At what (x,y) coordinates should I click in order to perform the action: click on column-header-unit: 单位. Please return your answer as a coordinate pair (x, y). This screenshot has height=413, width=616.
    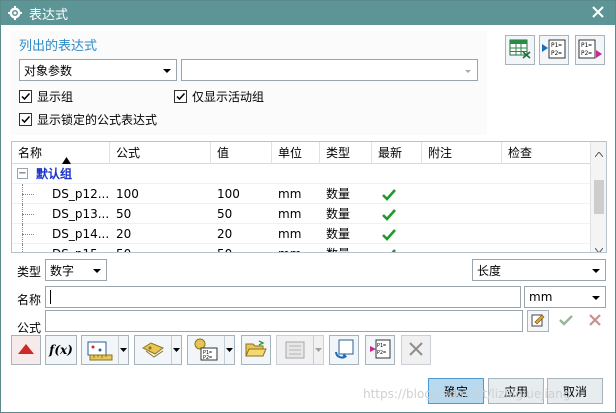
    Looking at the image, I should click on (296, 153).